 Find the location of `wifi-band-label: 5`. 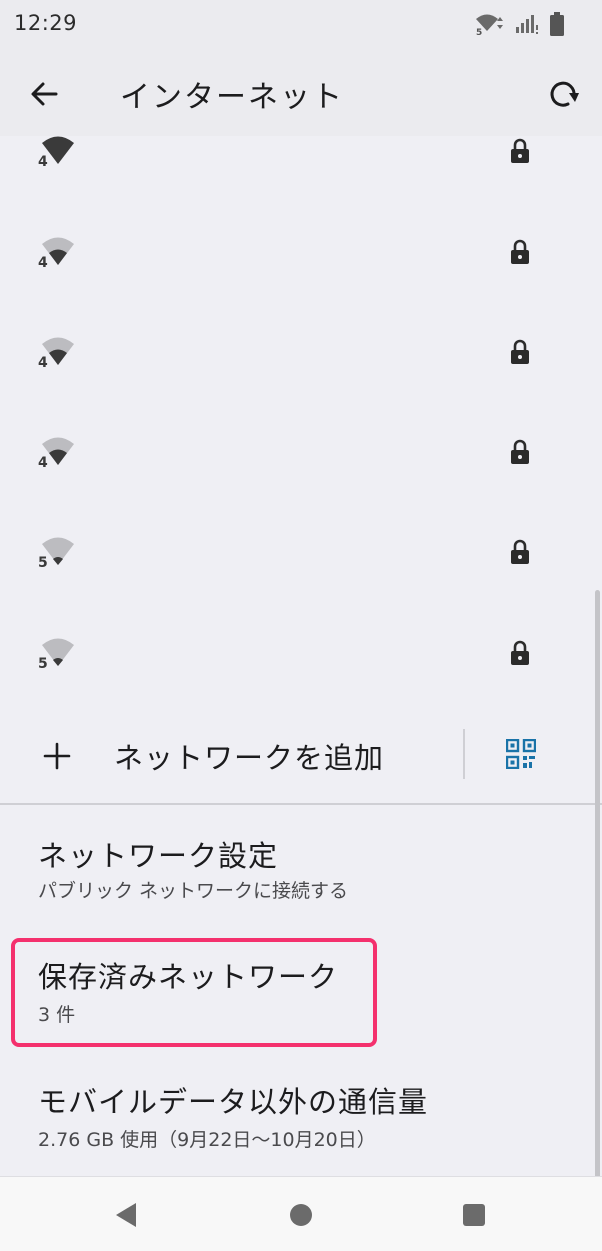

wifi-band-label: 5 is located at coordinates (479, 31).